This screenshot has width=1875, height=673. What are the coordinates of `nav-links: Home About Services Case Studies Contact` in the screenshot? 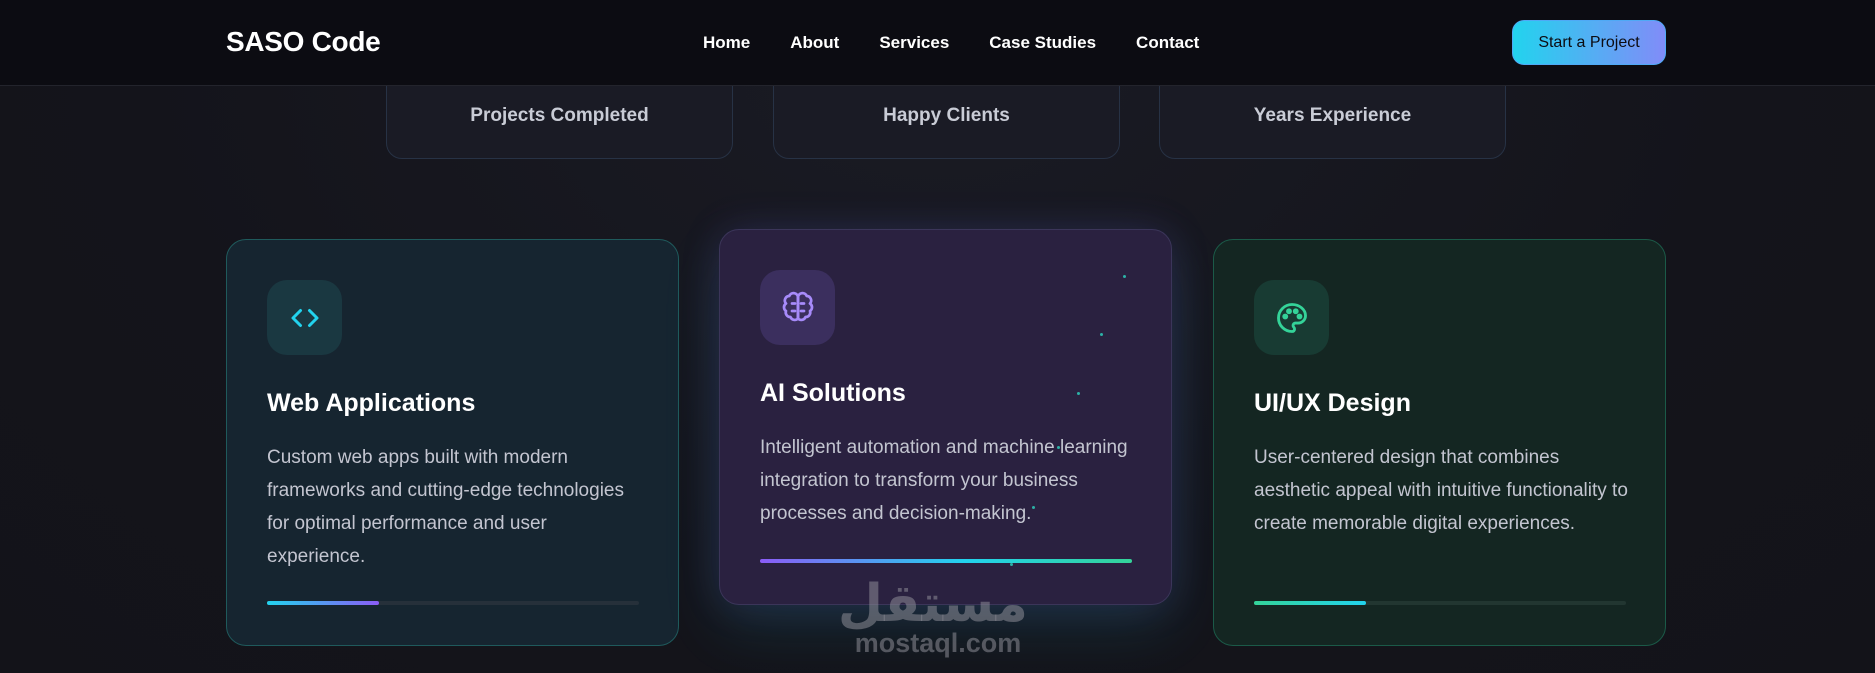 It's located at (951, 43).